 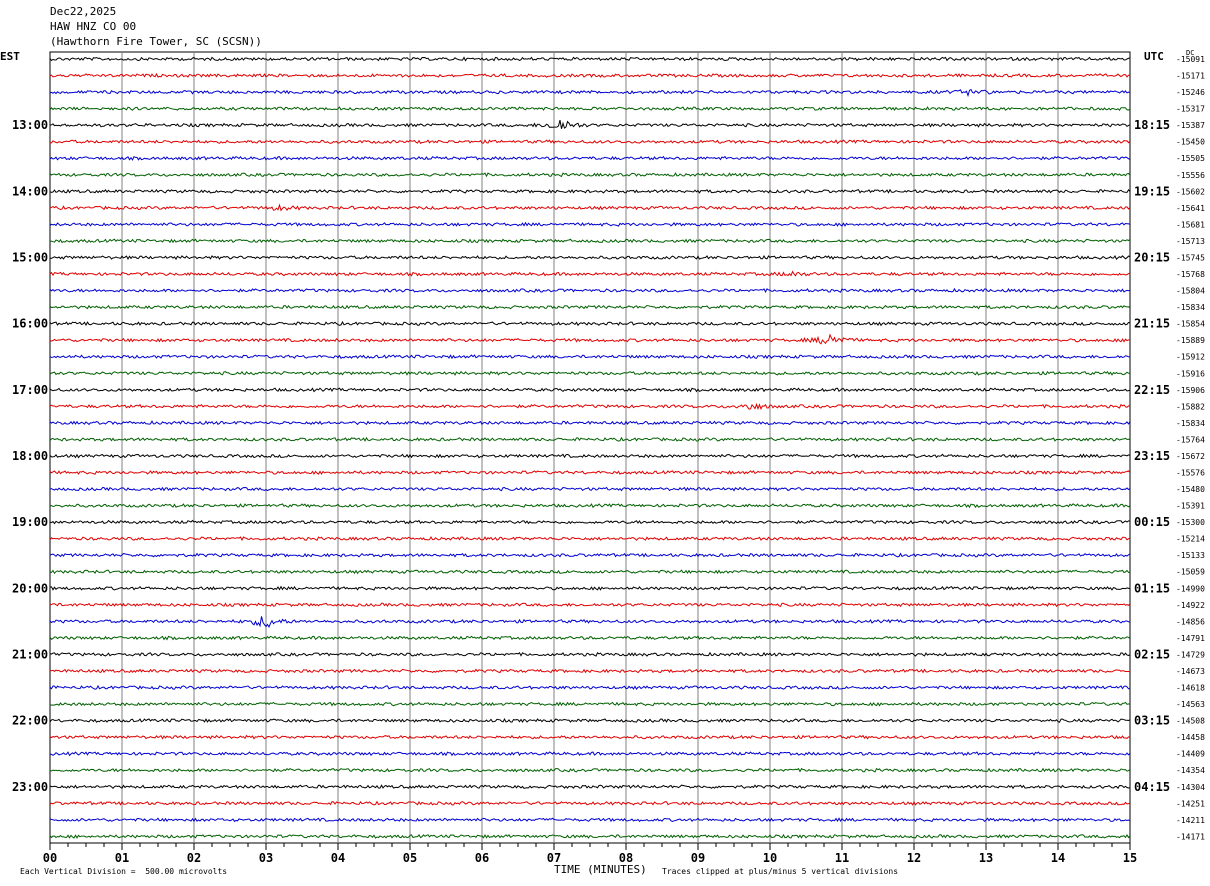 I want to click on dc-offset-label: -14354, so click(x=1190, y=770).